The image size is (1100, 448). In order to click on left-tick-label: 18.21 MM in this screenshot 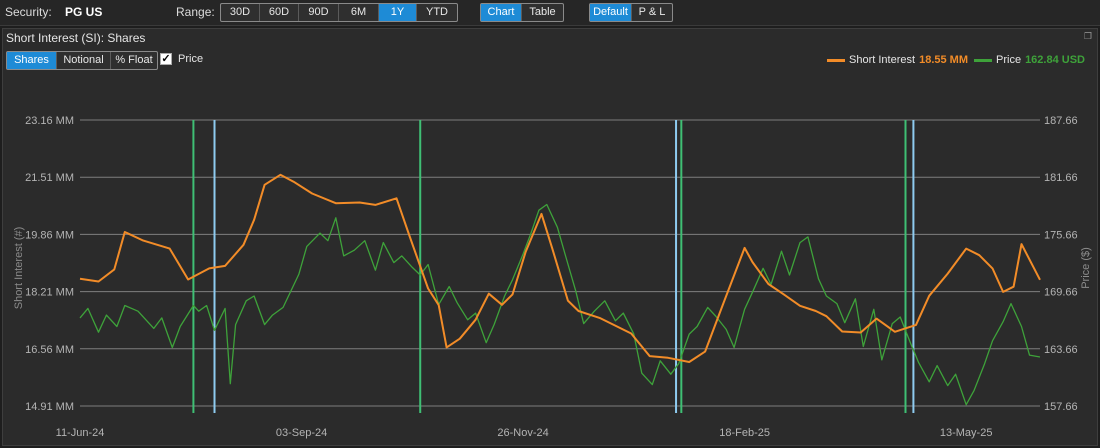, I will do `click(49, 293)`.